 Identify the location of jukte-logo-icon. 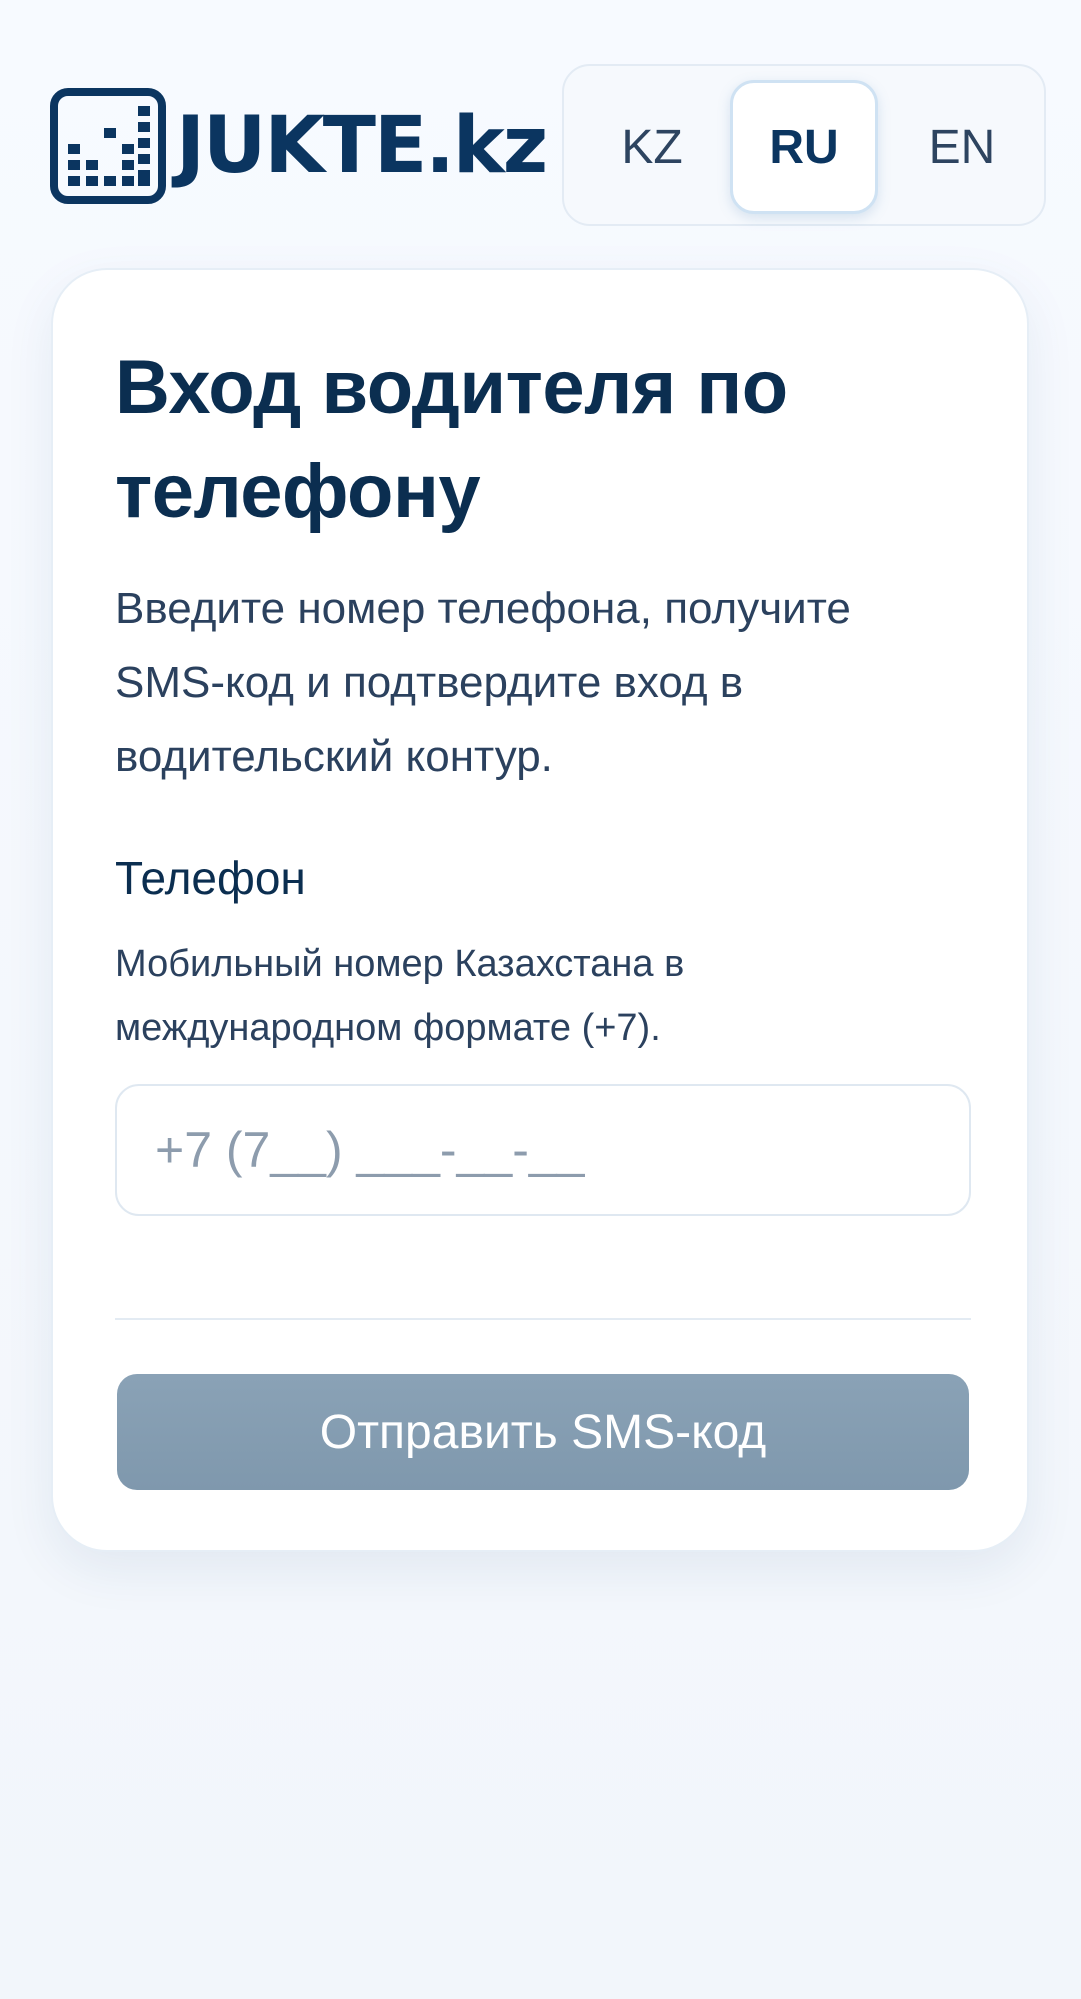
(108, 146).